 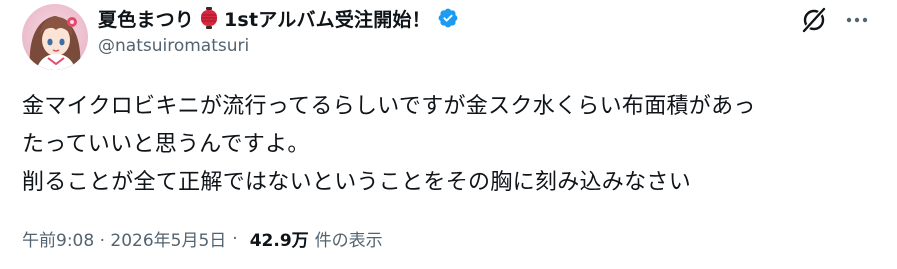 I want to click on avatar, so click(x=55, y=37).